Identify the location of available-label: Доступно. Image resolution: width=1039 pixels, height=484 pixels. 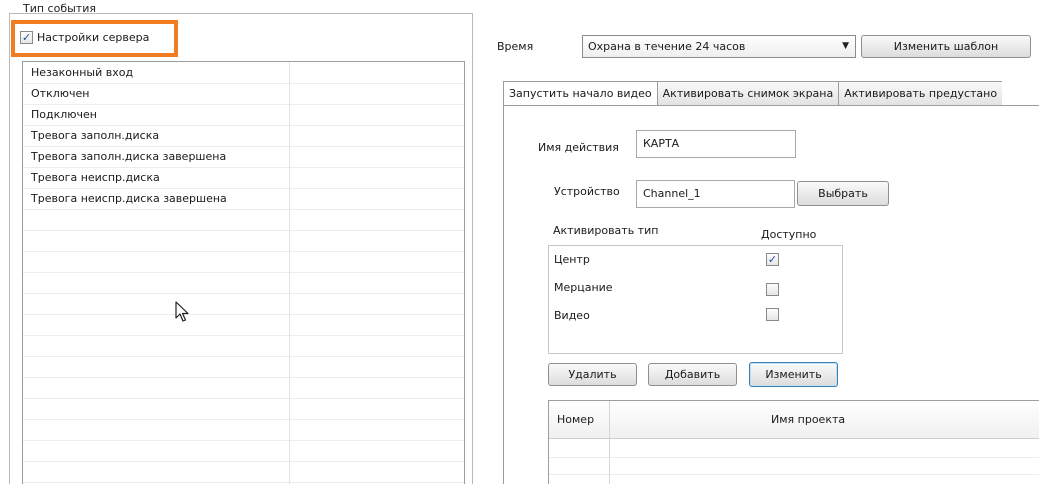
(789, 234).